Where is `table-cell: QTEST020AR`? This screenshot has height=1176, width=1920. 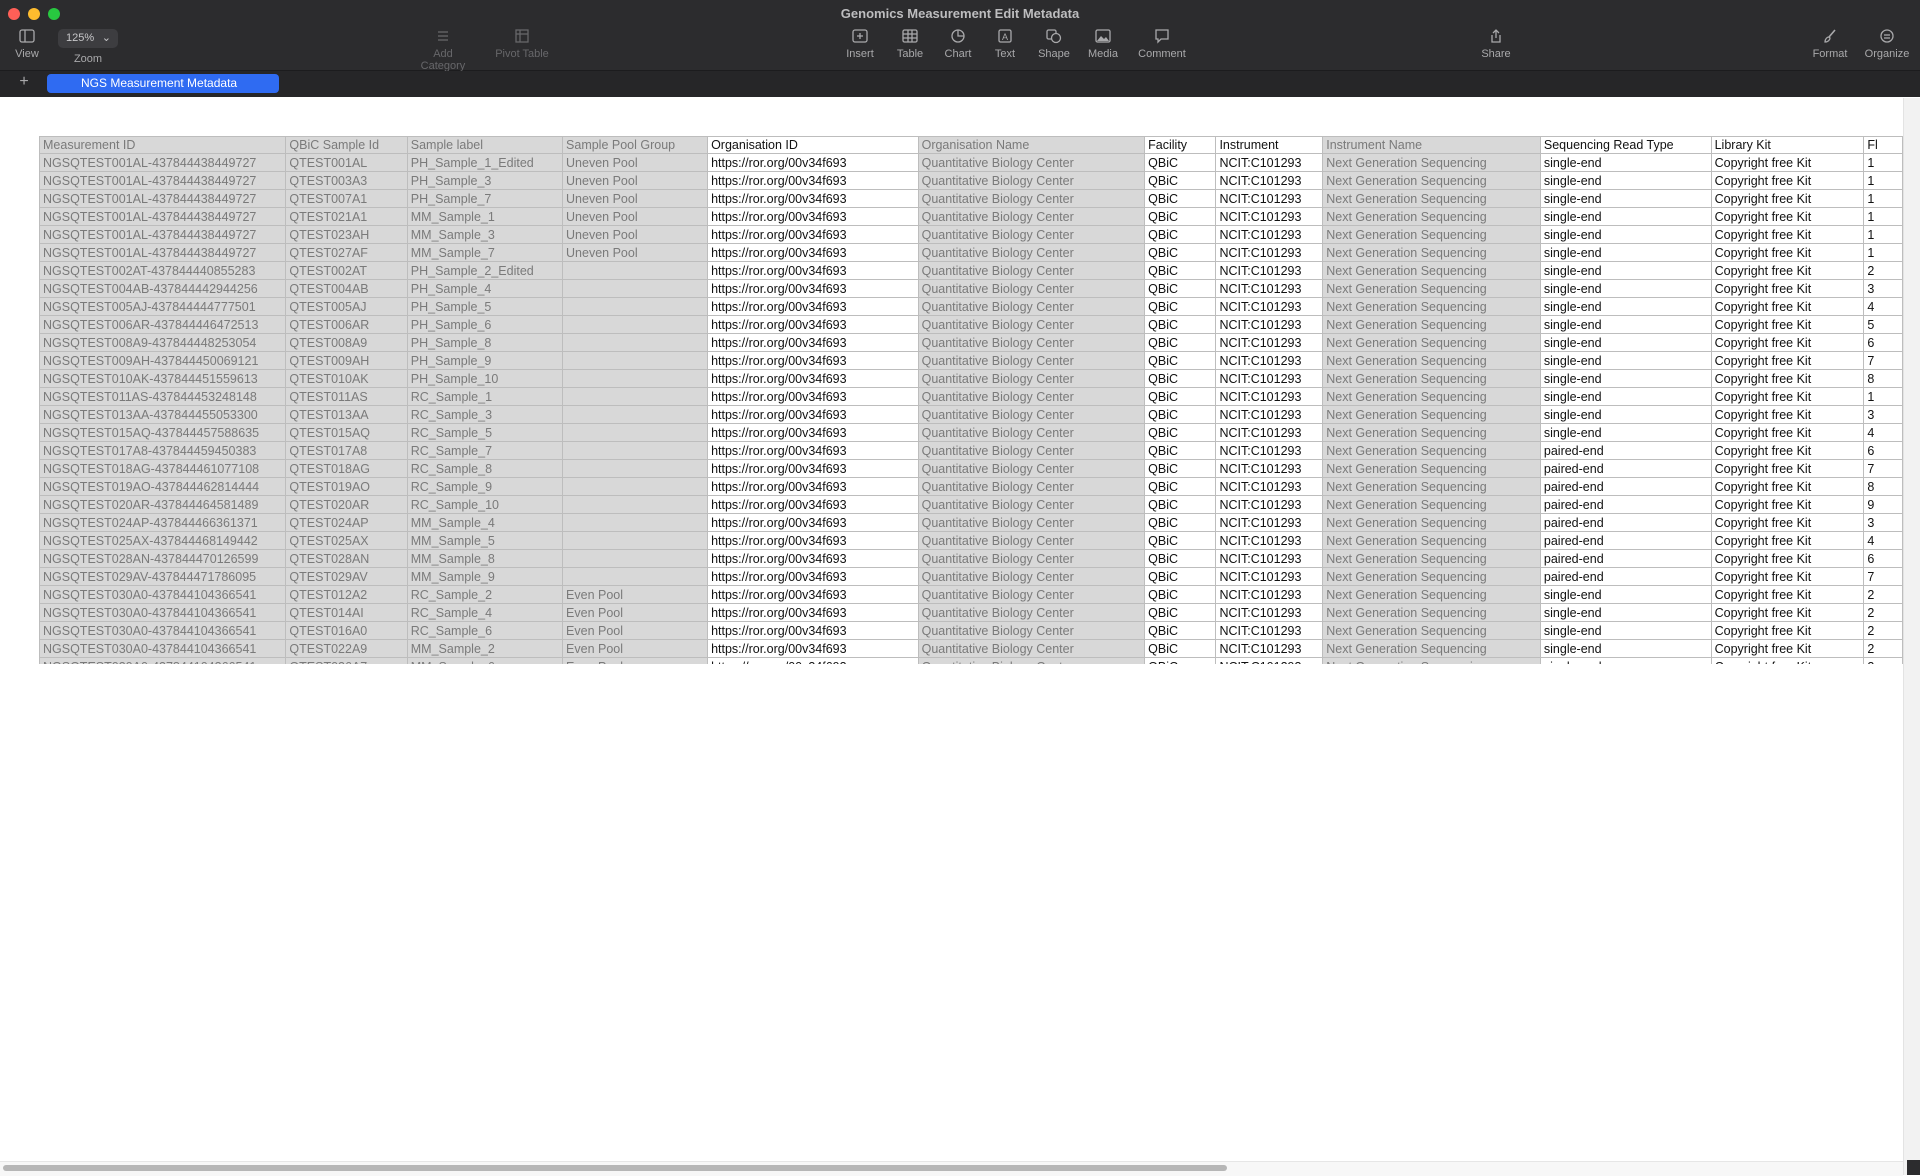
table-cell: QTEST020AR is located at coordinates (346, 504).